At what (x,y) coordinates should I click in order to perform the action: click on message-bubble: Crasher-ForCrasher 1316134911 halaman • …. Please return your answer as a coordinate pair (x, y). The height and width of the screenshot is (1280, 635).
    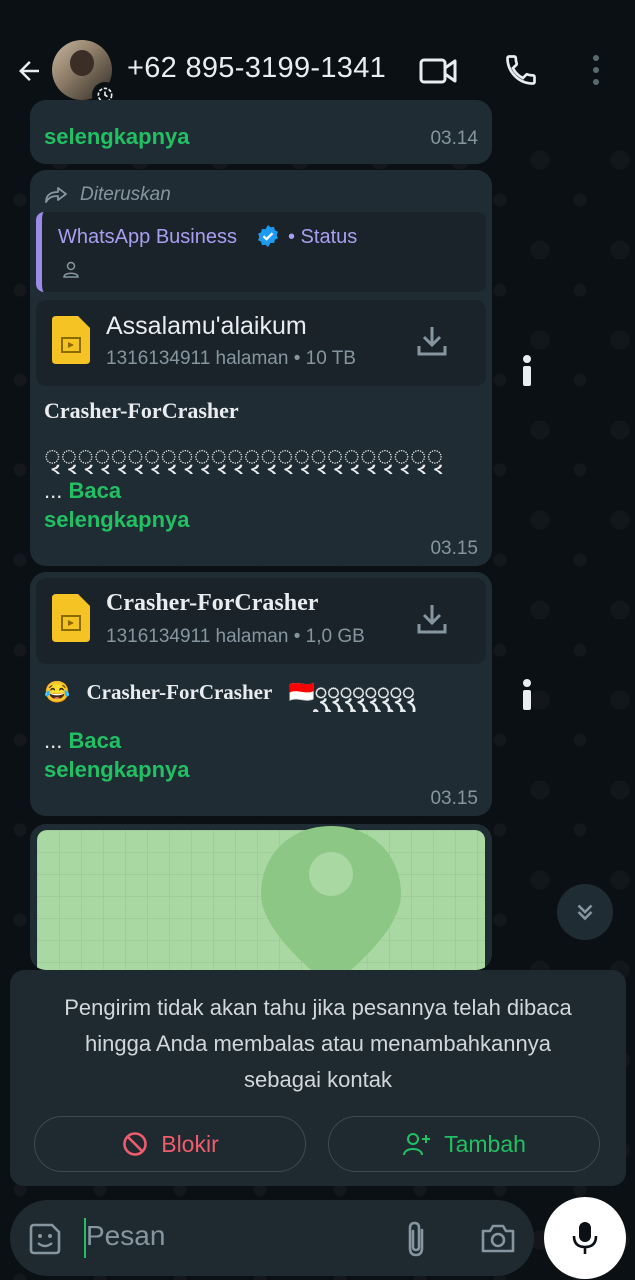
    Looking at the image, I should click on (261, 694).